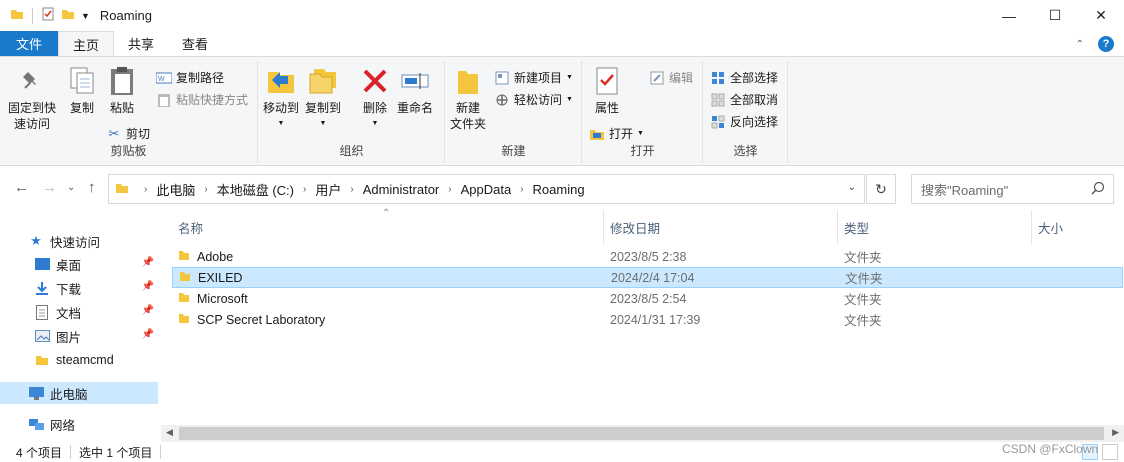  Describe the element at coordinates (141, 43) in the screenshot. I see `tab-share: 共享` at that location.